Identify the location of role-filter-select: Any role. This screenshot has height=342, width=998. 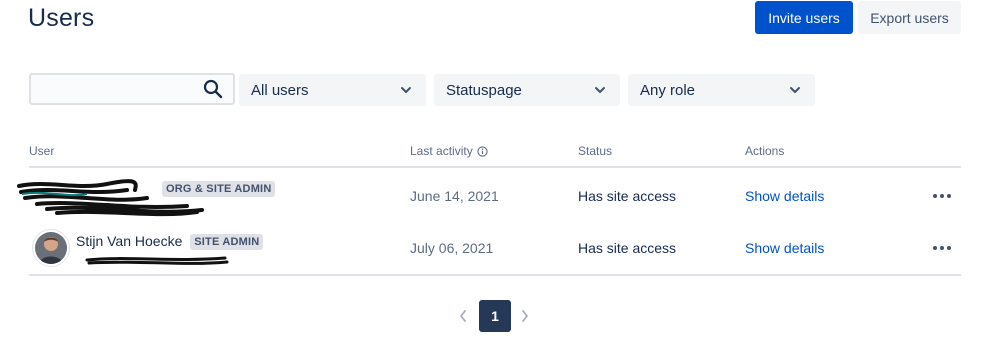
(721, 90).